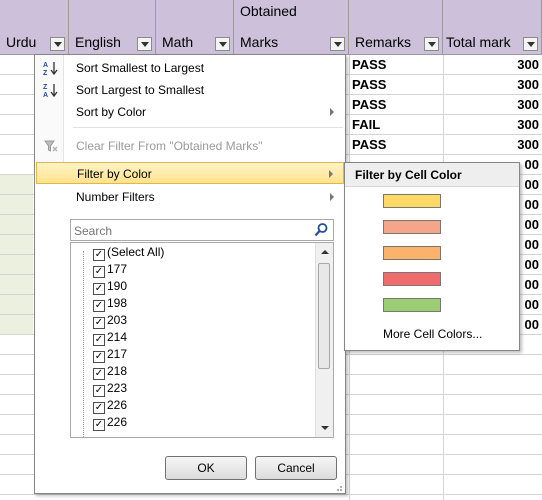 The image size is (542, 500). Describe the element at coordinates (57, 44) in the screenshot. I see `filter-dropdown-urdu` at that location.